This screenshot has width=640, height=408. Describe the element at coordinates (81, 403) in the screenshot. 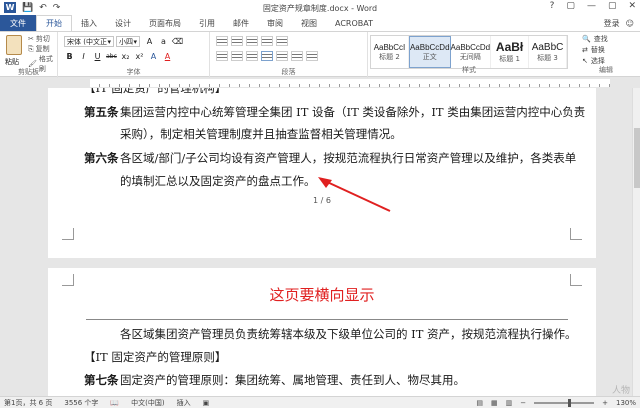

I see `word-count: 3556 个字` at that location.